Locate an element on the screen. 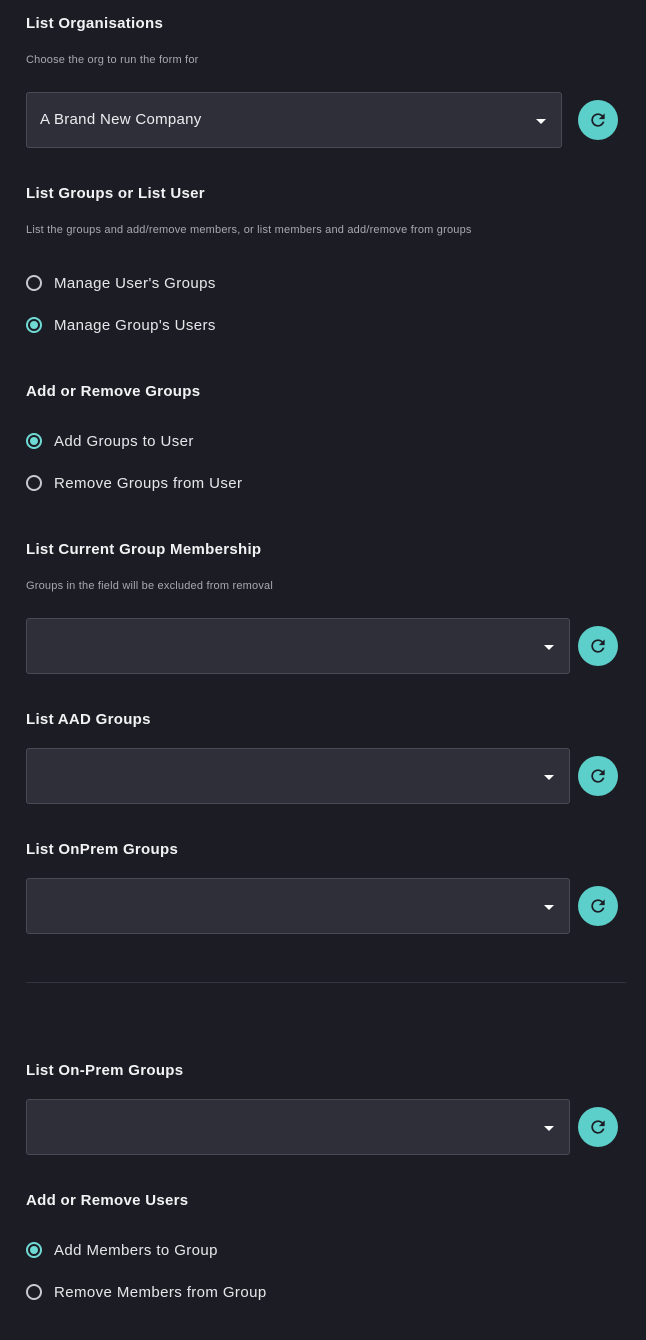 This screenshot has width=646, height=1340. on-prem-groups-refresh-button is located at coordinates (598, 1127).